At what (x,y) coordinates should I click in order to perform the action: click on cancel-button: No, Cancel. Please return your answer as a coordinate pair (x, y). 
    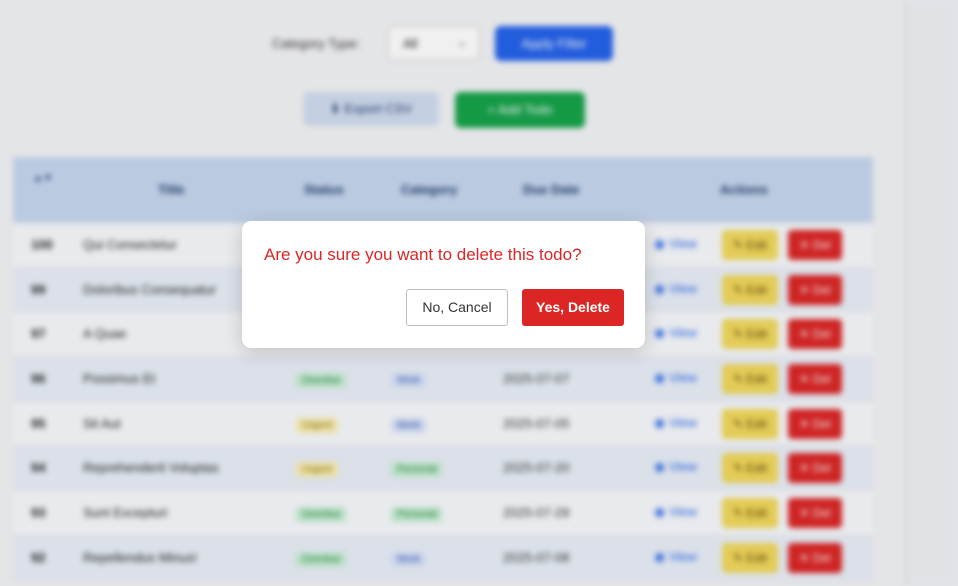
    Looking at the image, I should click on (457, 307).